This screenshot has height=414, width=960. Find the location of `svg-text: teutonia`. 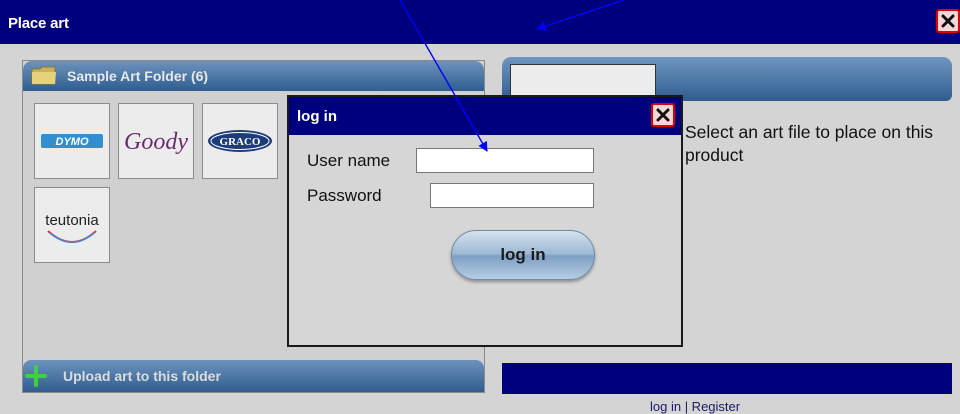

svg-text: teutonia is located at coordinates (72, 220).